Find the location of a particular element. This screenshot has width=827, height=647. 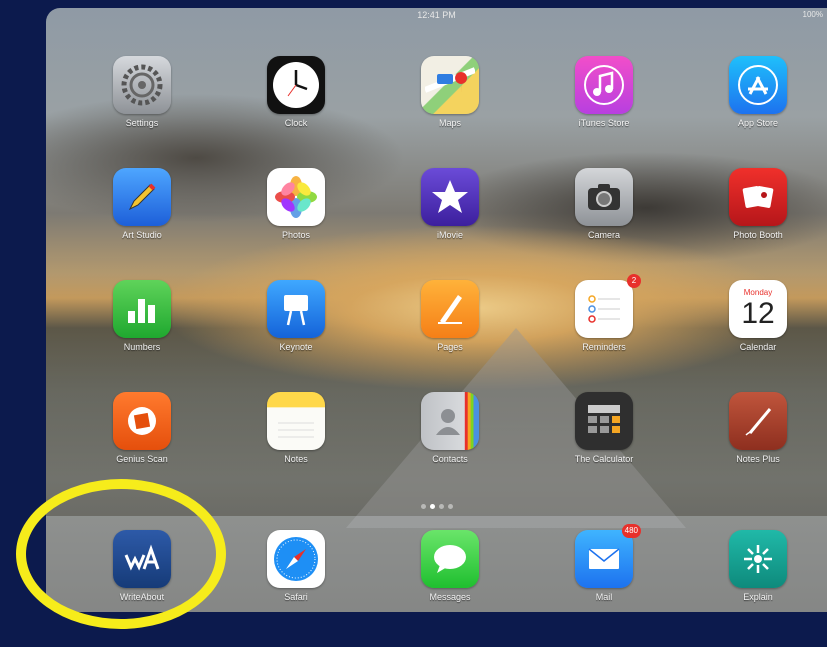

dock-app-mail: 480 Mail is located at coordinates (604, 563).